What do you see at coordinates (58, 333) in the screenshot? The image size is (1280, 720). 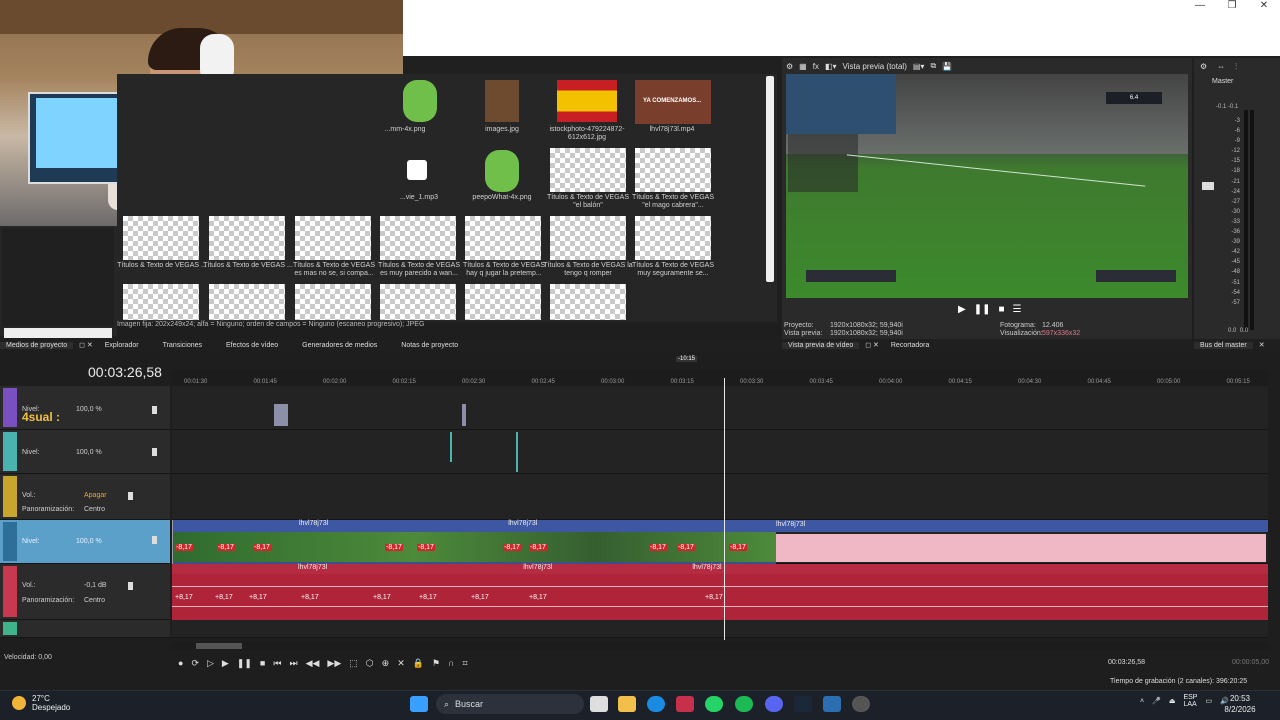 I see `left-scrollbar` at bounding box center [58, 333].